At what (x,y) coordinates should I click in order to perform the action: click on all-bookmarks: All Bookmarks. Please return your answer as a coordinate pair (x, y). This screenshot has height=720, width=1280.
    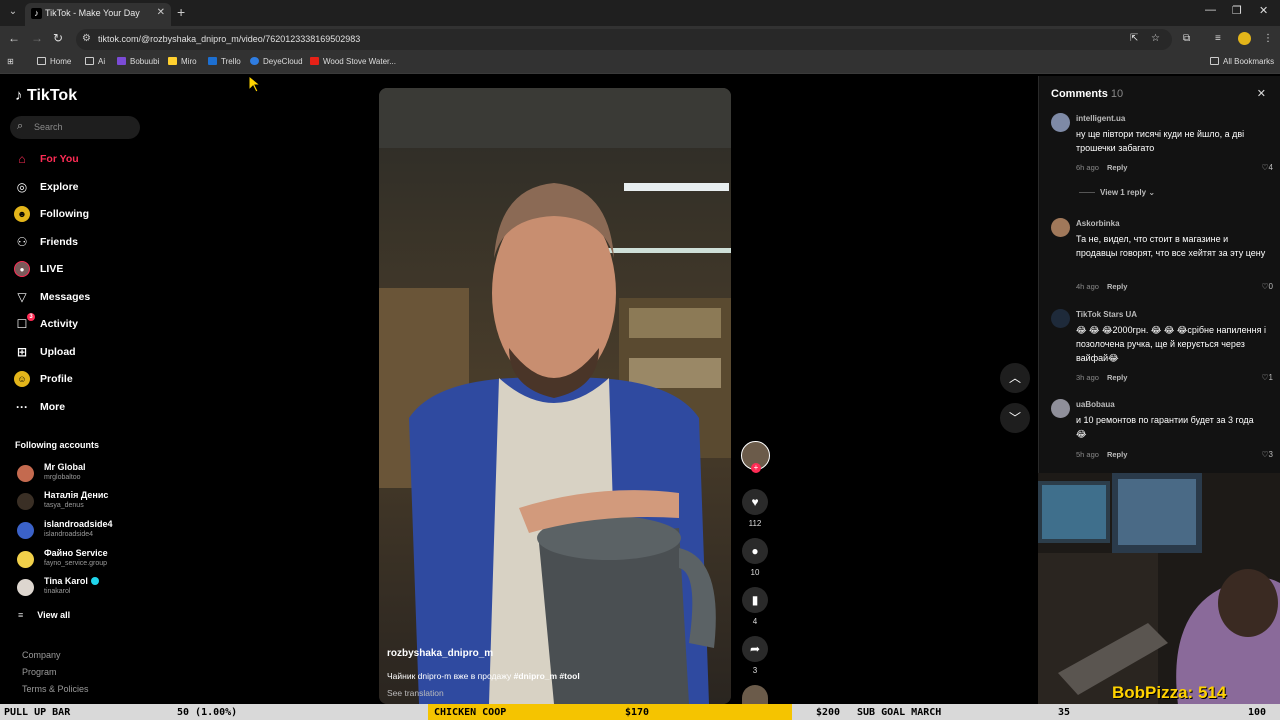
    Looking at the image, I should click on (1242, 61).